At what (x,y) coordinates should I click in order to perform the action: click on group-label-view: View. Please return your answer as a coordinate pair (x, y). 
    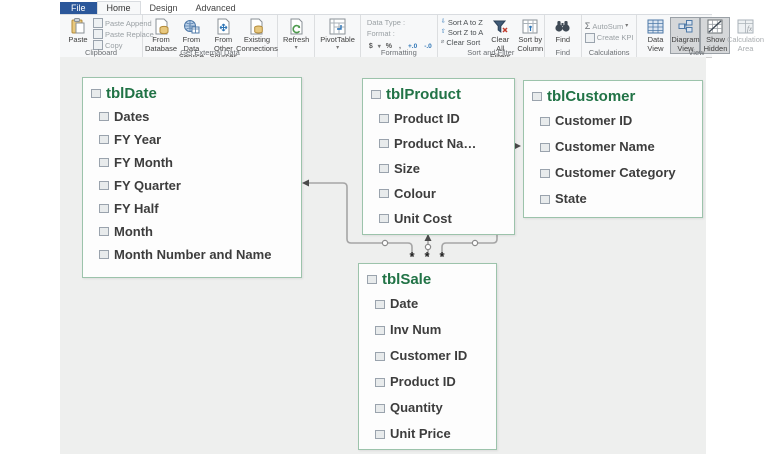
    Looking at the image, I should click on (696, 52).